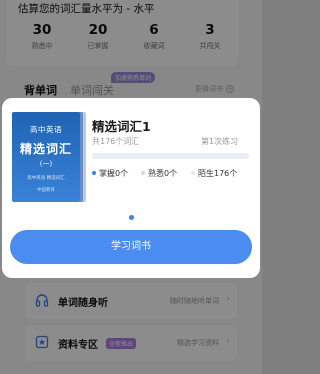  What do you see at coordinates (46, 157) in the screenshot?
I see `book-cover: 高中英语 精选词汇 (一) 高中英语 精选词汇 中国教育` at bounding box center [46, 157].